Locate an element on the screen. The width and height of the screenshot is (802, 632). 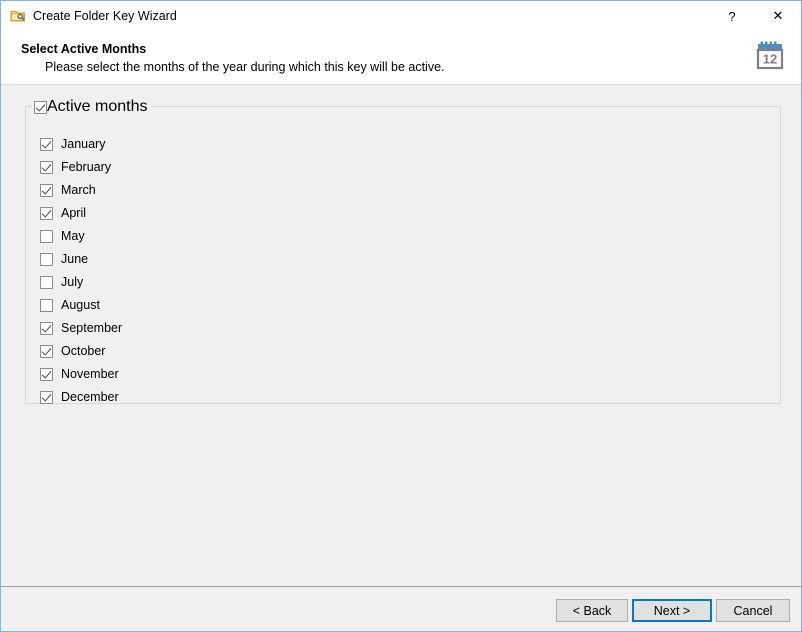
checkbox-indicator-february is located at coordinates (46, 167).